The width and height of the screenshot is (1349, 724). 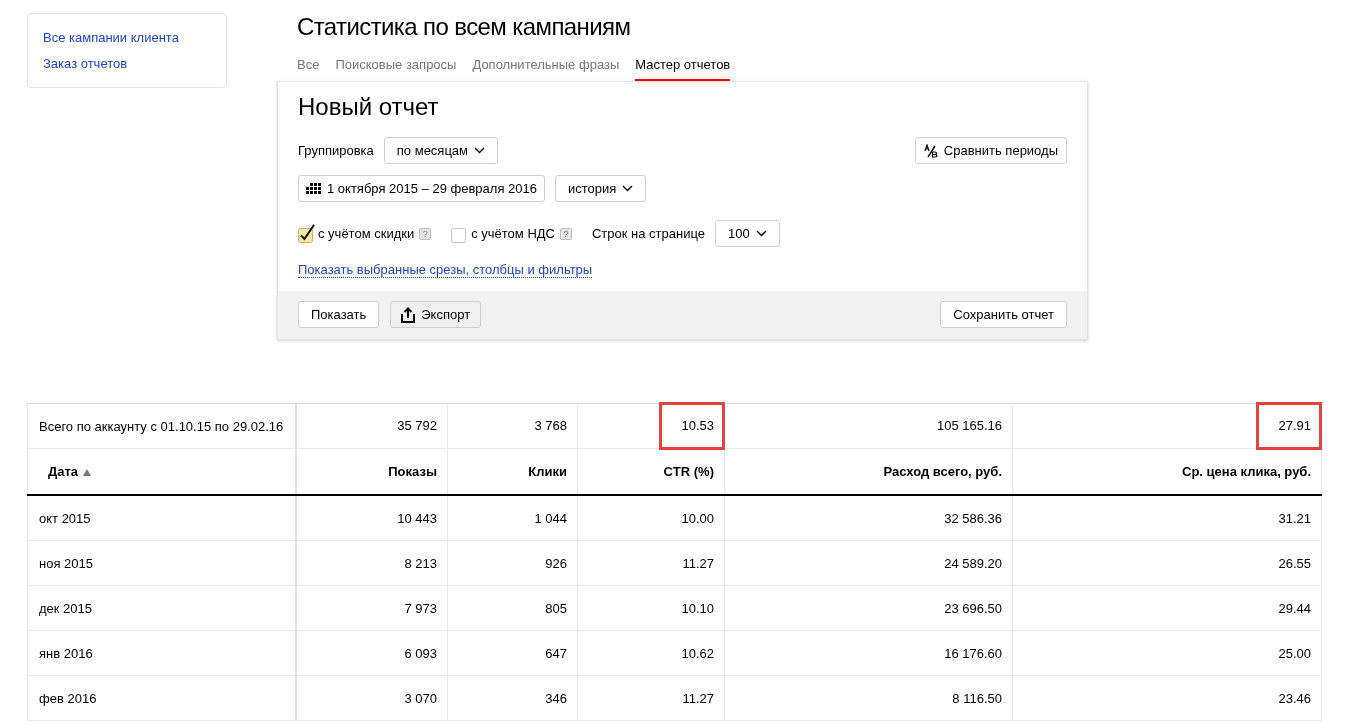 What do you see at coordinates (464, 27) in the screenshot?
I see `page-title: Статистика по всем кампаниям` at bounding box center [464, 27].